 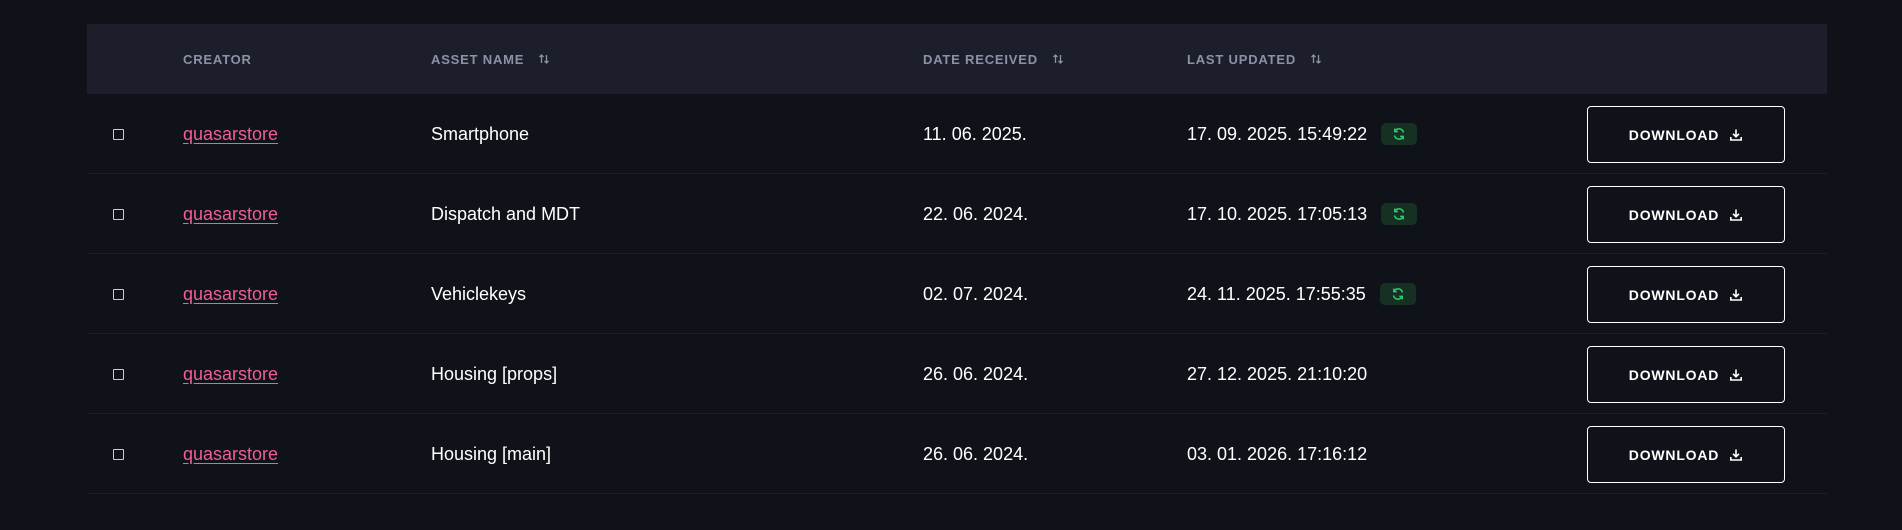 I want to click on last-updated-text: 03. 01. 2026. 17:16:12, so click(x=1277, y=453).